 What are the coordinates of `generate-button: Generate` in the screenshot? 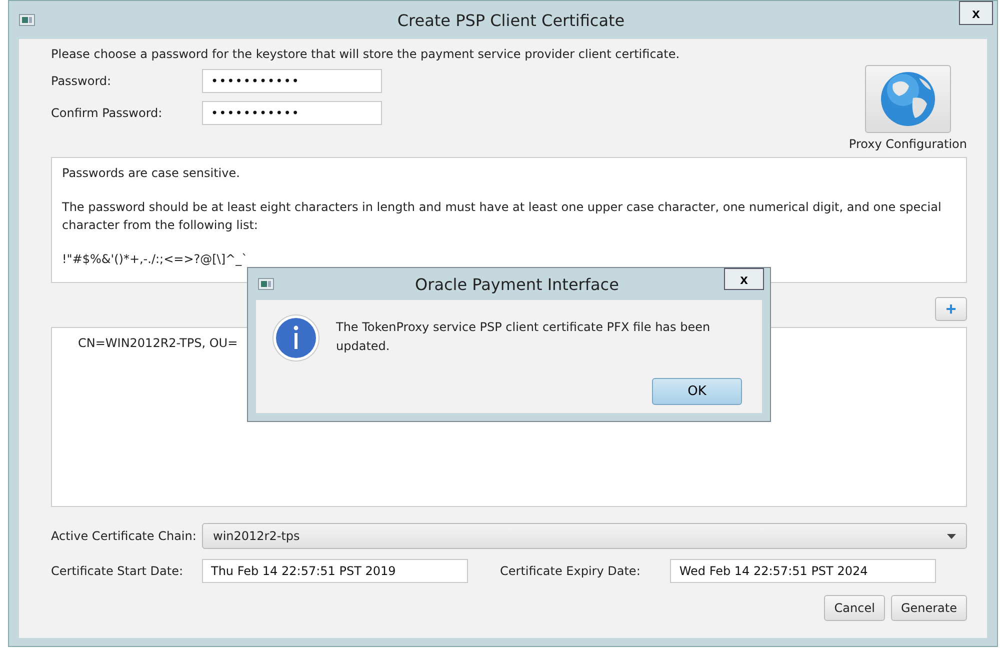 It's located at (928, 608).